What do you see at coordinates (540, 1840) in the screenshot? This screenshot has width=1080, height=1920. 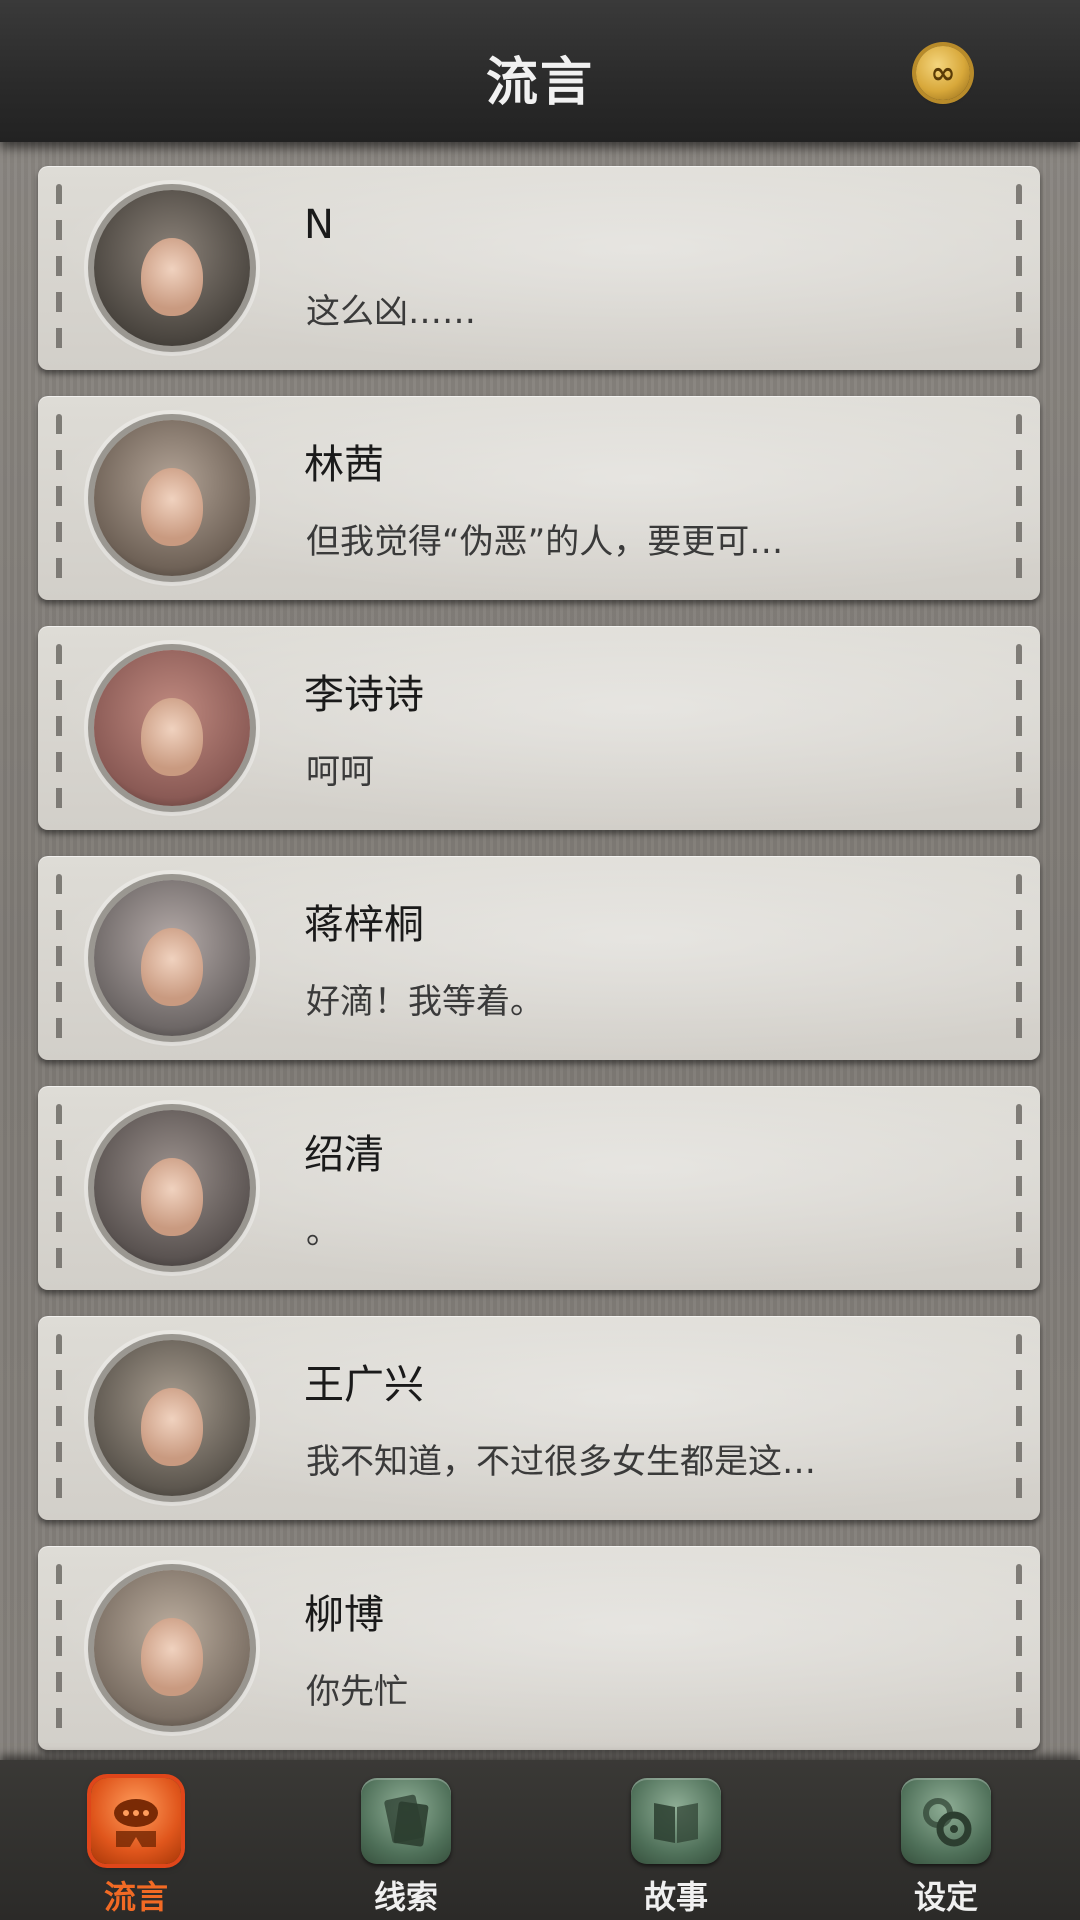 I see `bottom-nav: 流言 线索 故事 设定` at bounding box center [540, 1840].